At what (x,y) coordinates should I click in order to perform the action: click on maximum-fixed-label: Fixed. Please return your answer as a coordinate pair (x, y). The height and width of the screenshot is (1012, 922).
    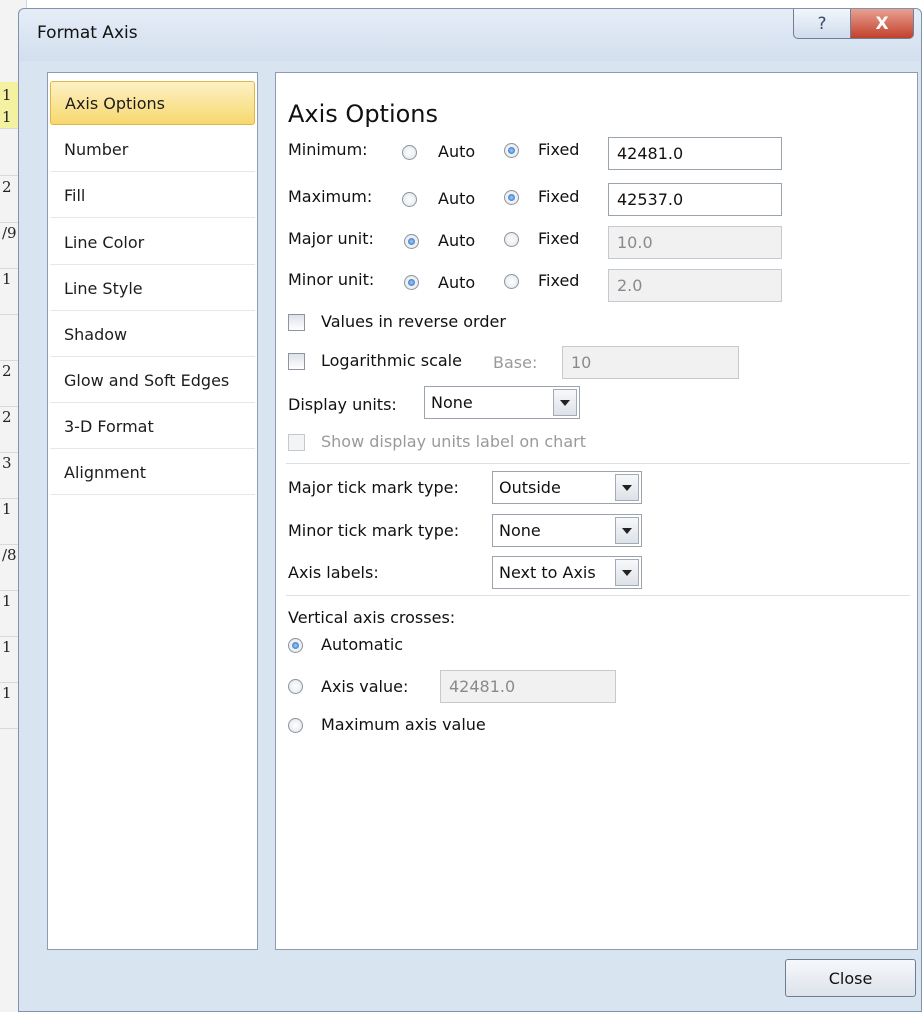
    Looking at the image, I should click on (559, 196).